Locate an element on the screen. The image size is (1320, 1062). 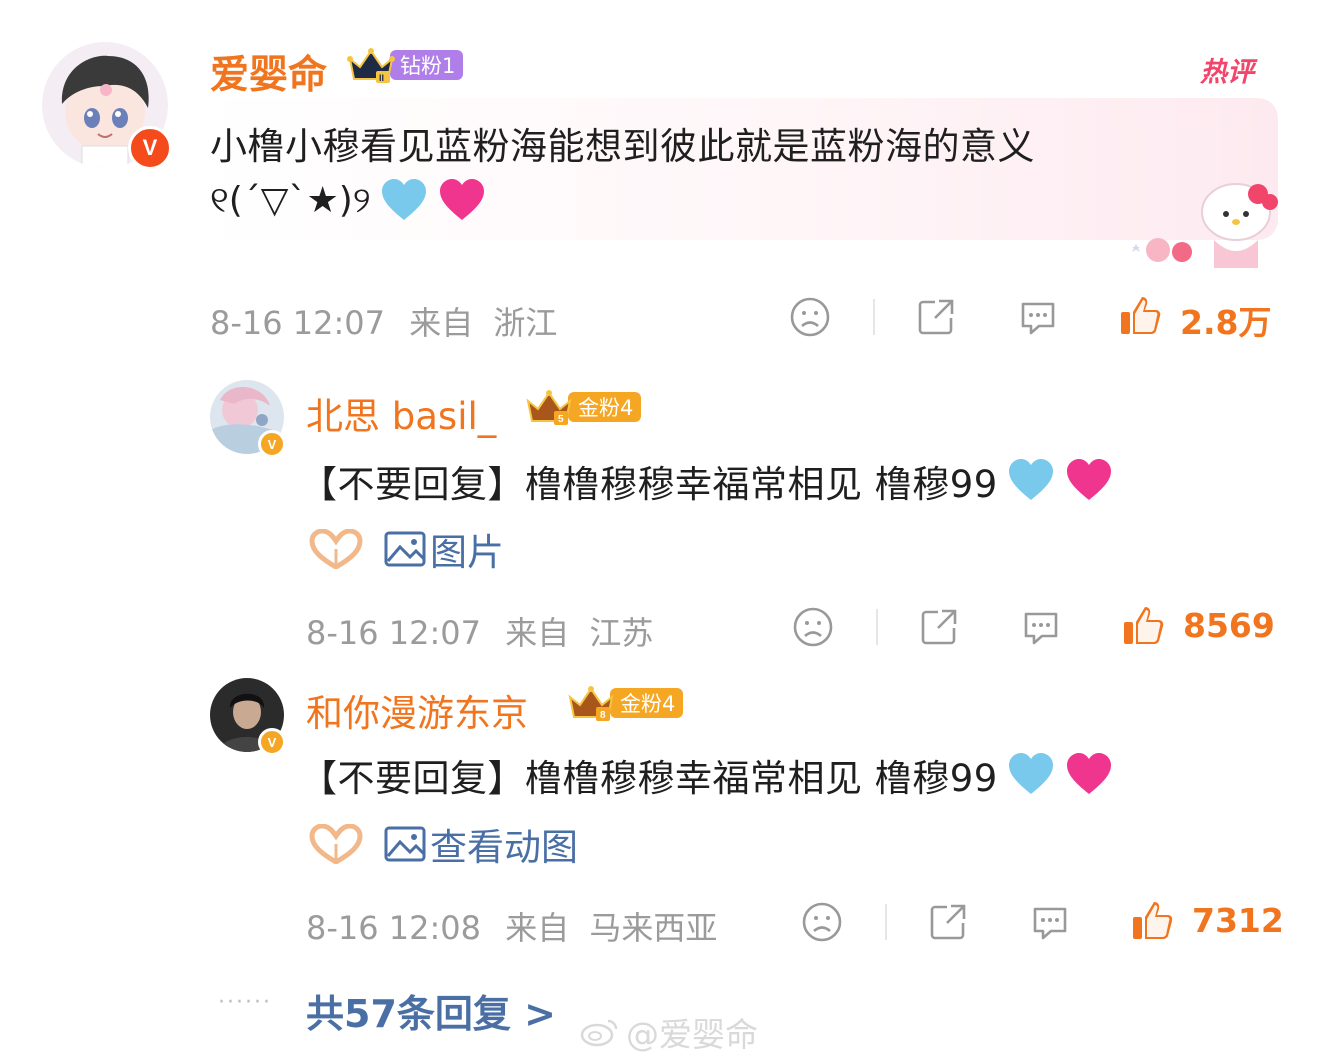
reply-time: 8-16 12:08 is located at coordinates (394, 928).